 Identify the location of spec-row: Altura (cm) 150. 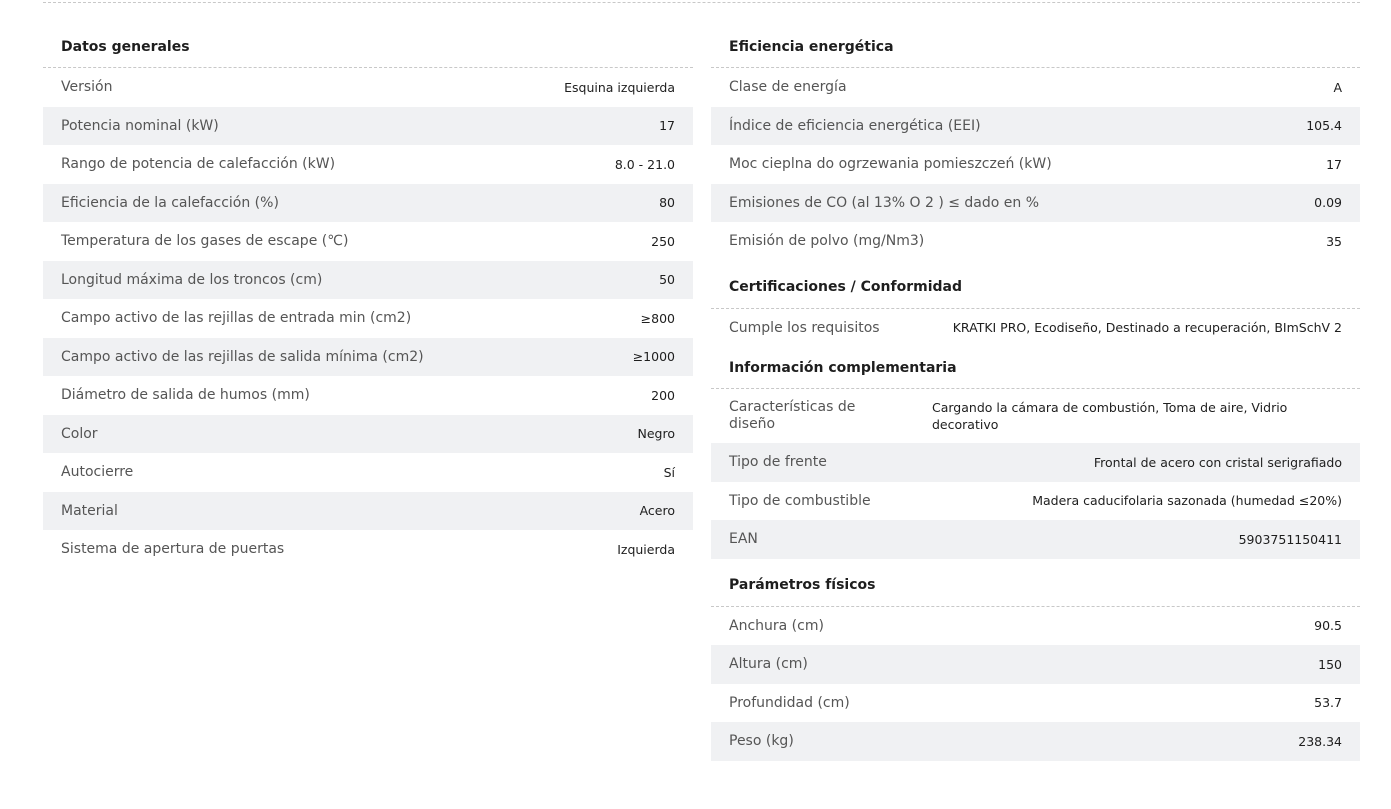
(1035, 664).